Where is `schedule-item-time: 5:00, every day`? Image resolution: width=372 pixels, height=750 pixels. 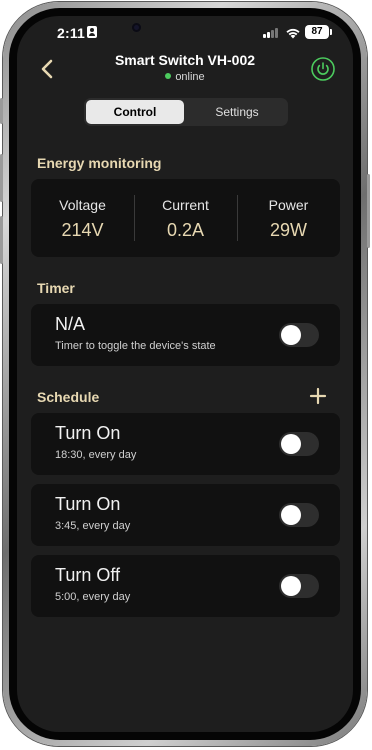 schedule-item-time: 5:00, every day is located at coordinates (93, 597).